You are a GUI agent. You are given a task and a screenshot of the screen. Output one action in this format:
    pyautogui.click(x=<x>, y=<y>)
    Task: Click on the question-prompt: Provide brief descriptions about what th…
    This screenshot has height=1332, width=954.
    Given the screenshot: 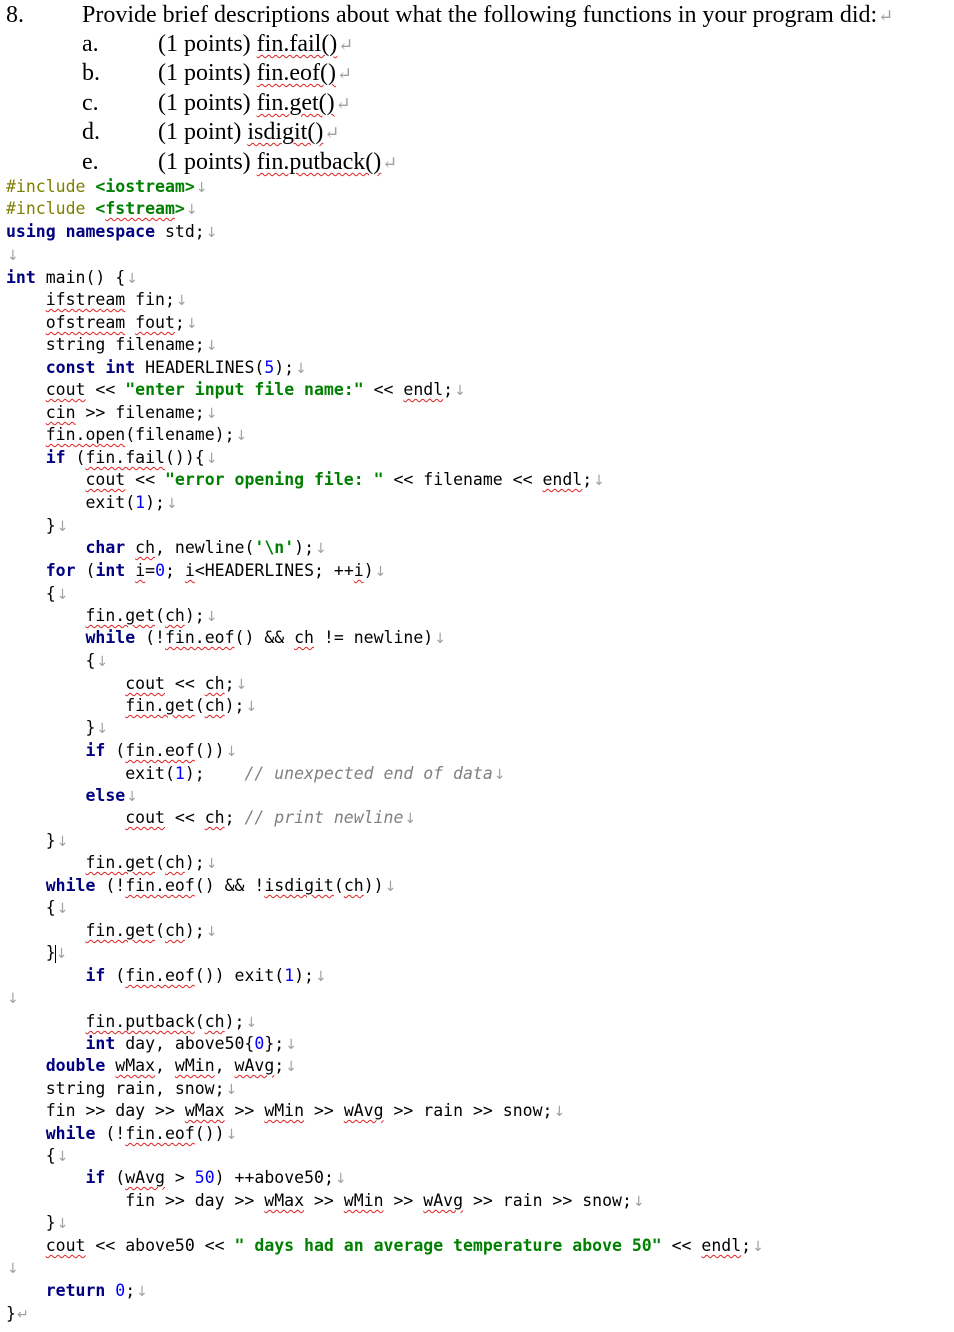 What is the action you would take?
    pyautogui.click(x=487, y=15)
    